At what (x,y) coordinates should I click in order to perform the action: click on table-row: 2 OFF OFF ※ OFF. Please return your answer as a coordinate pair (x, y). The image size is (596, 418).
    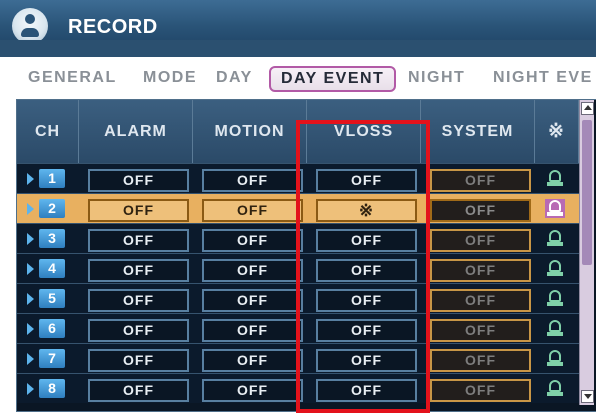
    Looking at the image, I should click on (302, 208).